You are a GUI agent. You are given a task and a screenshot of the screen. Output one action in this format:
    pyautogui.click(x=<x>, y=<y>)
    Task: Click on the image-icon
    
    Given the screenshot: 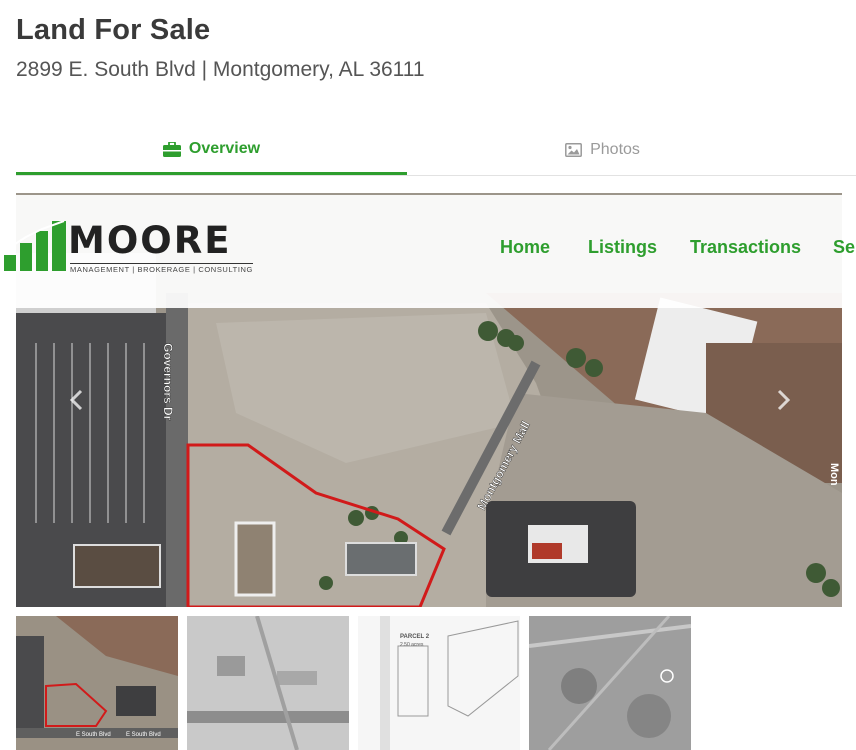 What is the action you would take?
    pyautogui.click(x=574, y=150)
    